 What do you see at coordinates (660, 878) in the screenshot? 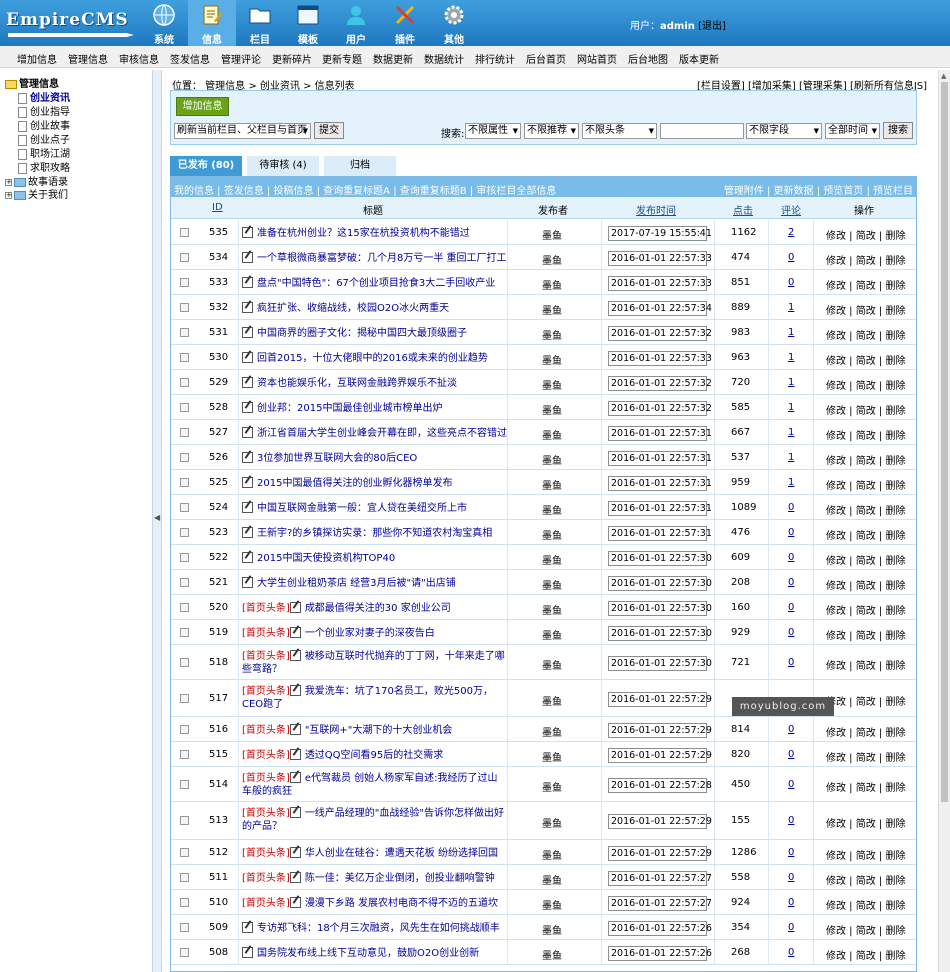
I see `row-time-input: 2016-01-01 22:57:27` at bounding box center [660, 878].